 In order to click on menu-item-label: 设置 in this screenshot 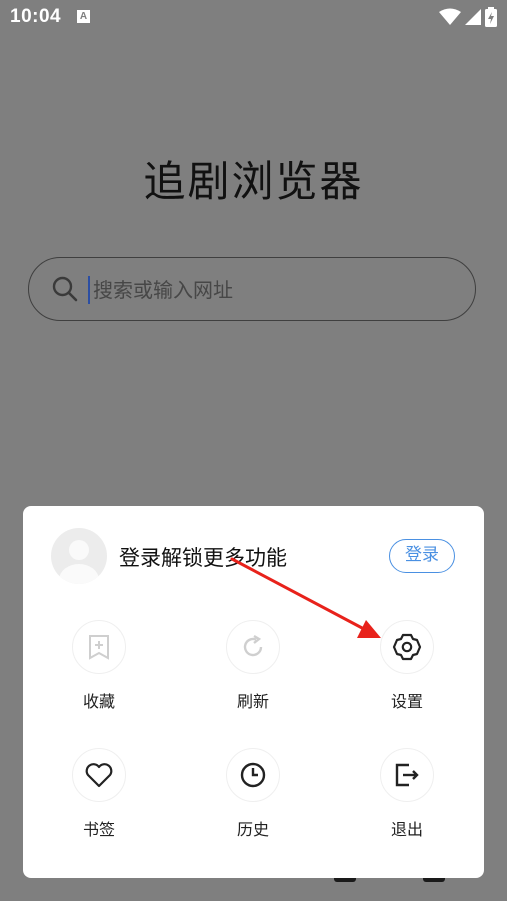, I will do `click(406, 701)`.